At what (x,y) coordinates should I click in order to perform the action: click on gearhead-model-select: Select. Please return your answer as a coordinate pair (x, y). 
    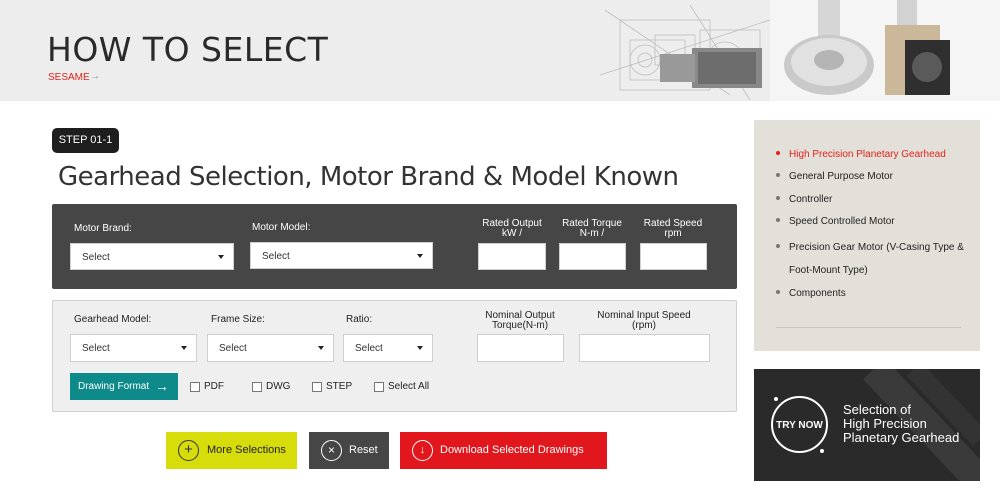
    Looking at the image, I should click on (133, 348).